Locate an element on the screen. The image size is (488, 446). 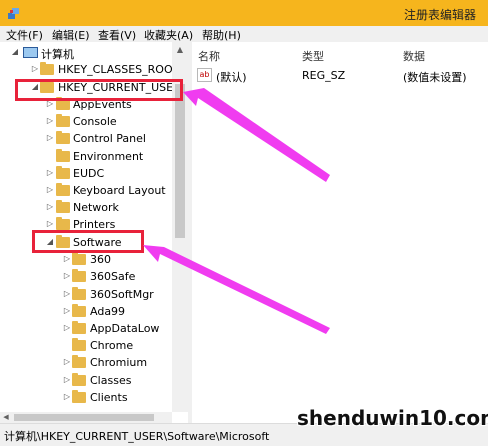
tree-label: Environment is located at coordinates (108, 156).